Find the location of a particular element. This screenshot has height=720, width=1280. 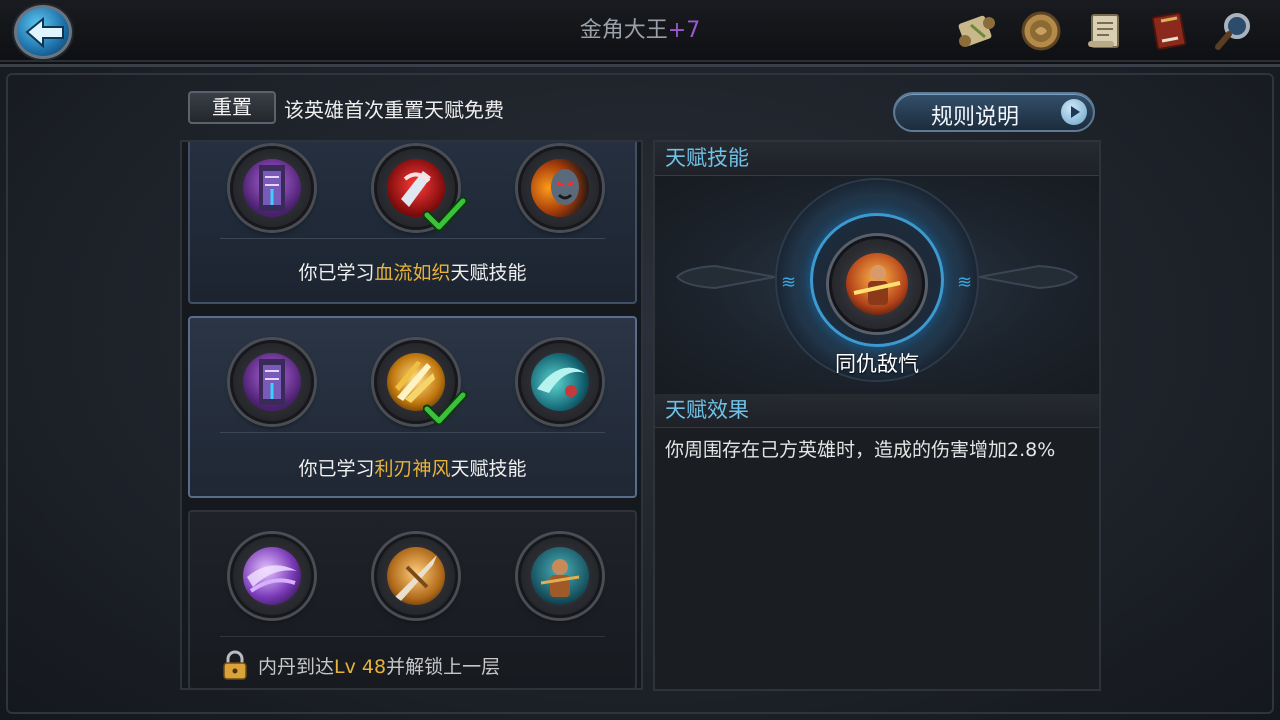

learned-skill-name: 血流如织 is located at coordinates (412, 273).